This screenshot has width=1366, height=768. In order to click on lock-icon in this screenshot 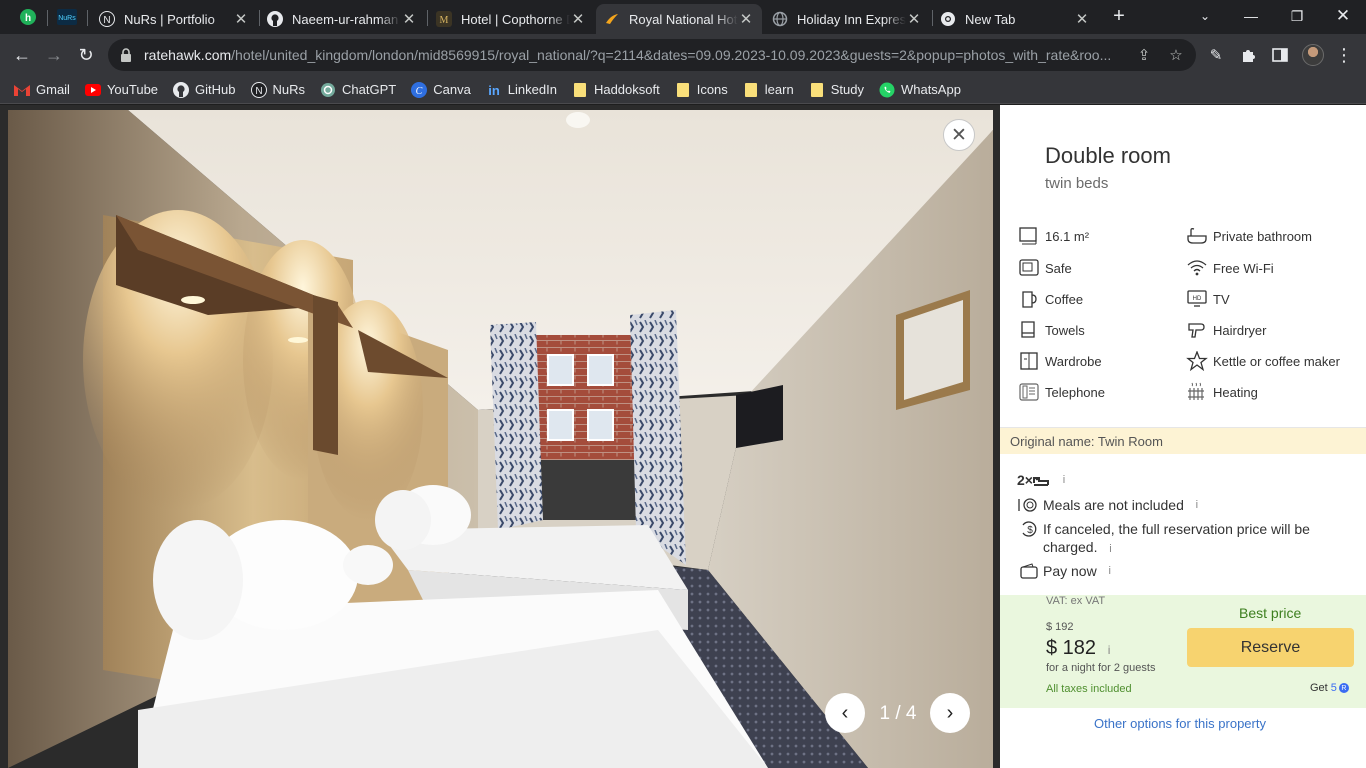, I will do `click(126, 55)`.